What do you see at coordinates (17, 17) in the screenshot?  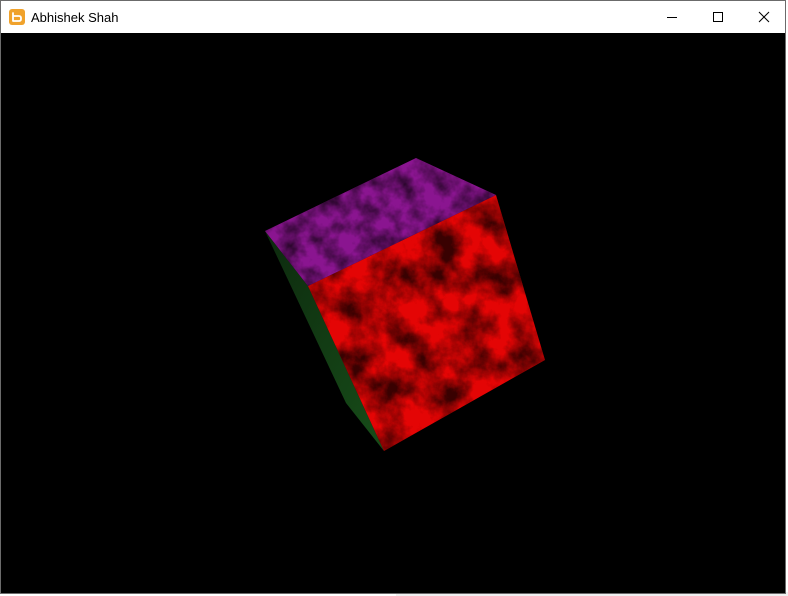 I see `app-icon` at bounding box center [17, 17].